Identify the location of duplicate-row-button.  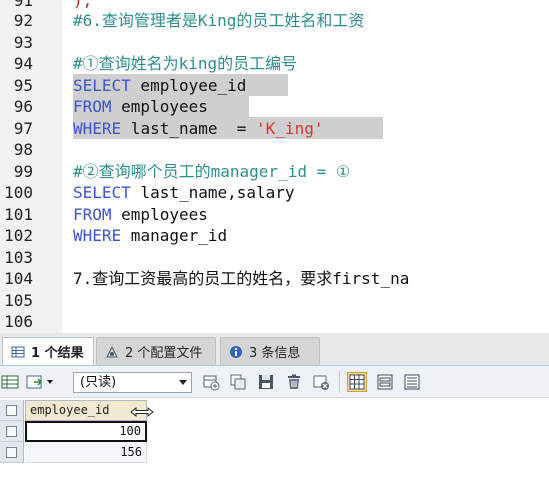
(238, 382).